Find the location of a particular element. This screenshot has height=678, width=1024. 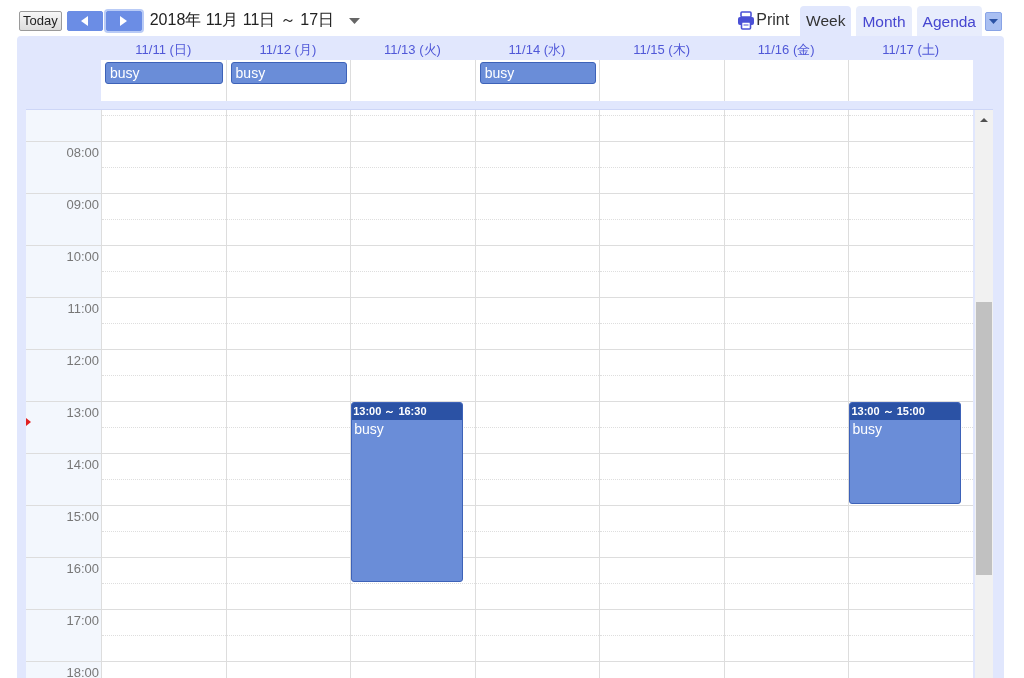

day-header: 11/16 (金) is located at coordinates (786, 50).